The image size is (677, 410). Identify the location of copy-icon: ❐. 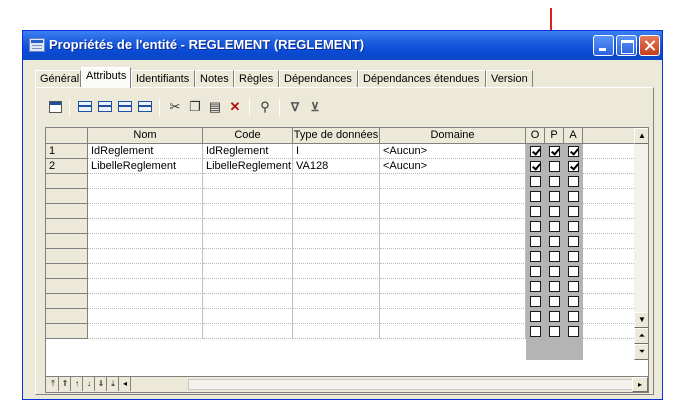
(195, 107).